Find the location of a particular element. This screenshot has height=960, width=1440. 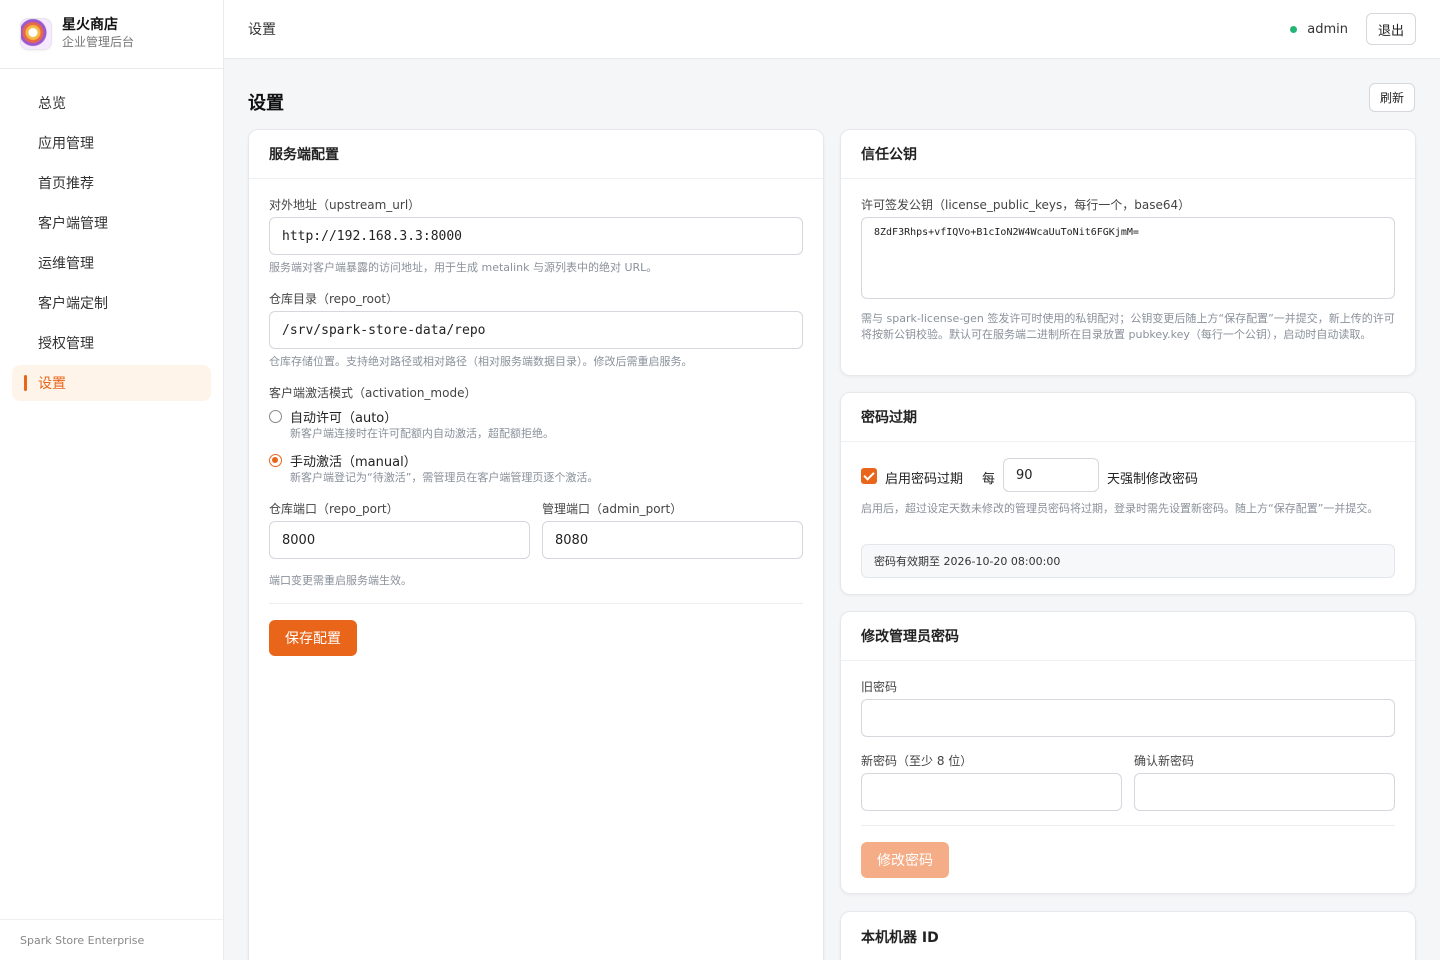

brand-name: 星火商店 is located at coordinates (90, 25).